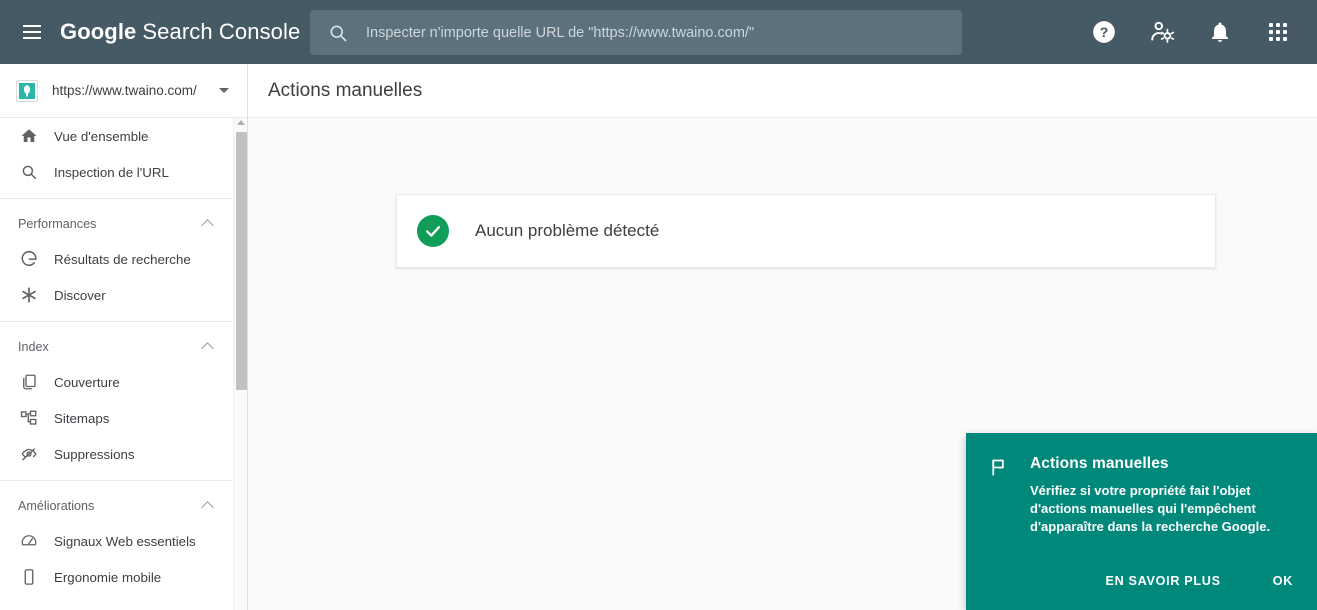 The image size is (1317, 610). Describe the element at coordinates (433, 231) in the screenshot. I see `check-circle-icon` at that location.